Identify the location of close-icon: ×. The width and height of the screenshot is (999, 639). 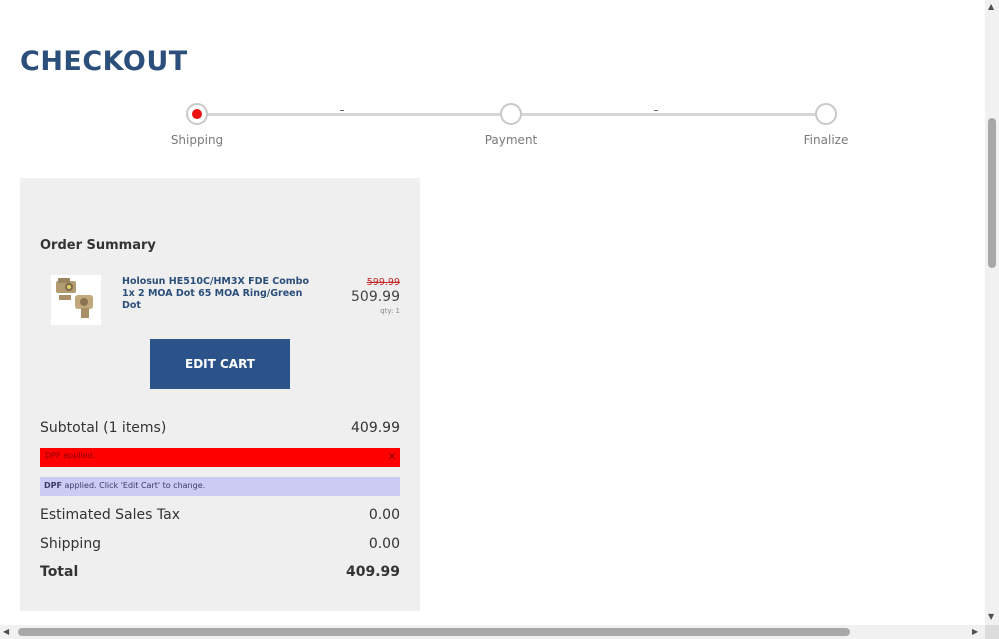
(392, 456).